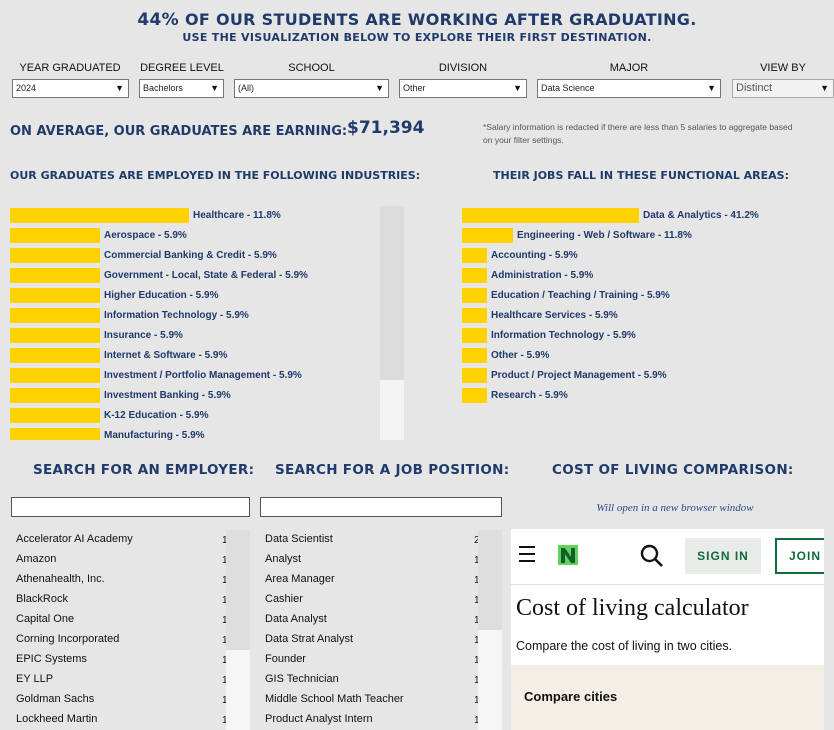 This screenshot has height=730, width=834. What do you see at coordinates (194, 256) in the screenshot?
I see `industry-bar-row: Commercial Banking & Credit - 5.9%` at bounding box center [194, 256].